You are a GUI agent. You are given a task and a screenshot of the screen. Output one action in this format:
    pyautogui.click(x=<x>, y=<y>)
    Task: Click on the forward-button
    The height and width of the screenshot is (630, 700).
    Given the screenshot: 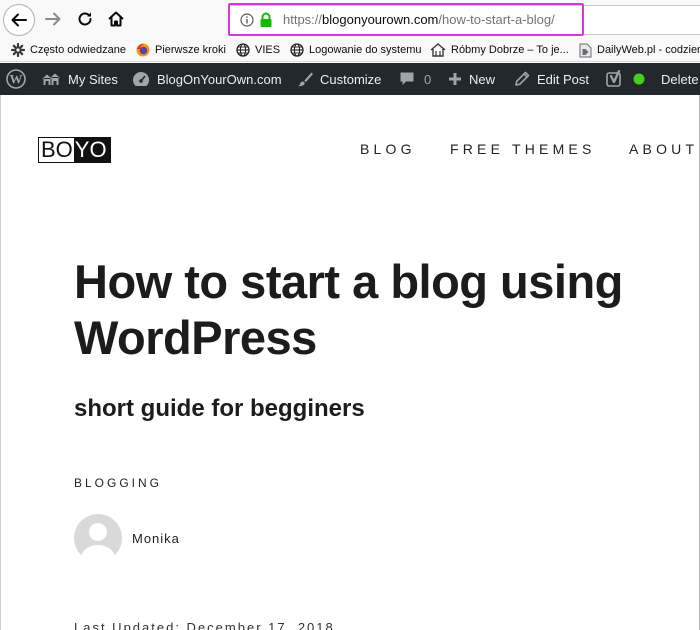 What is the action you would take?
    pyautogui.click(x=53, y=19)
    